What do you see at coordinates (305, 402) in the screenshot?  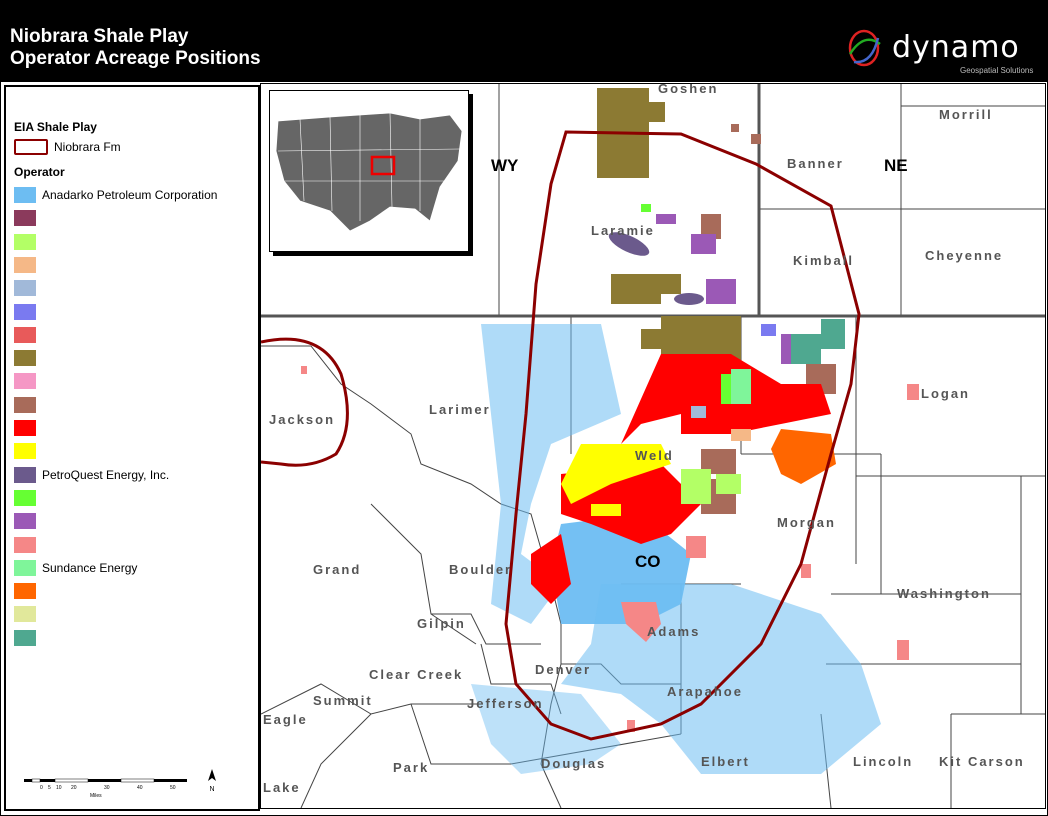 I see `niobrara-boundary-west` at bounding box center [305, 402].